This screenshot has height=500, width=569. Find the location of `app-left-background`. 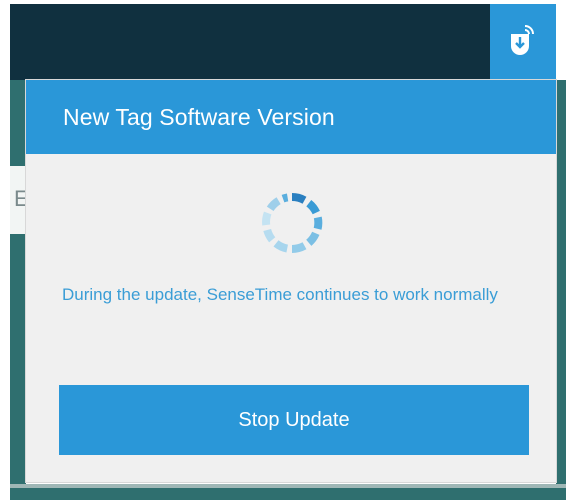

app-left-background is located at coordinates (18, 284).